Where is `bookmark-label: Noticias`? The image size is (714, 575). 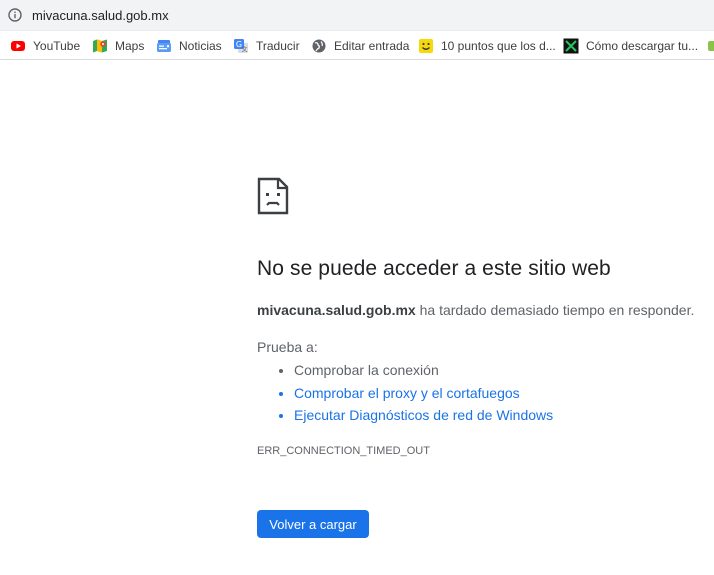 bookmark-label: Noticias is located at coordinates (200, 46).